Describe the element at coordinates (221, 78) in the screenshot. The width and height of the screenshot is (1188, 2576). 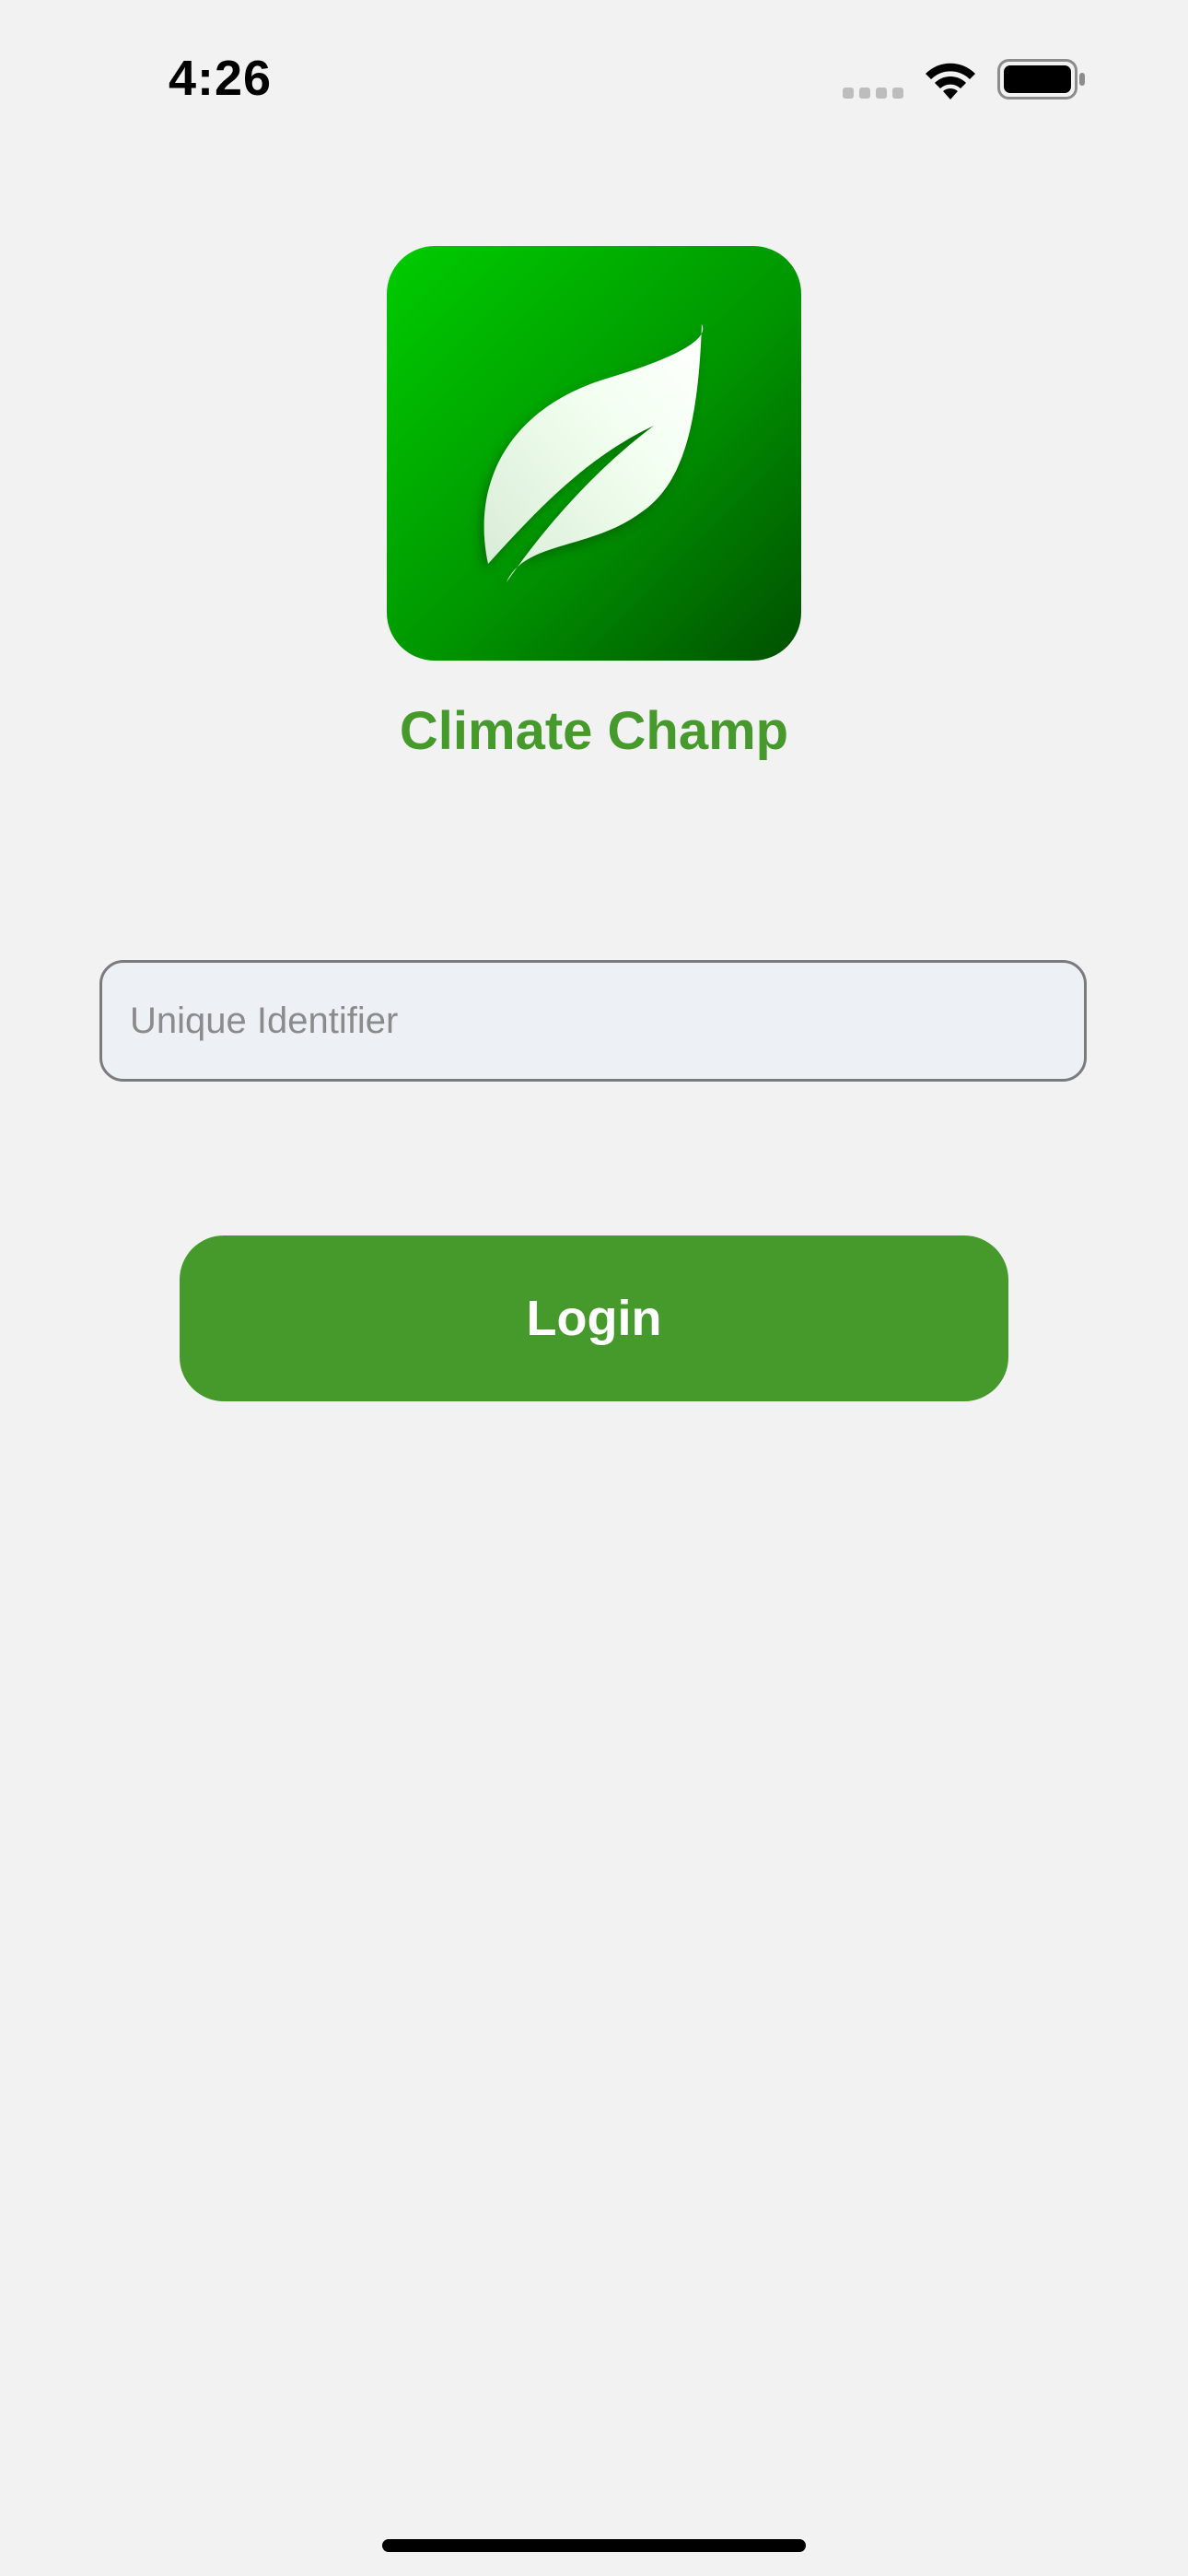
I see `status-time: 4:26` at that location.